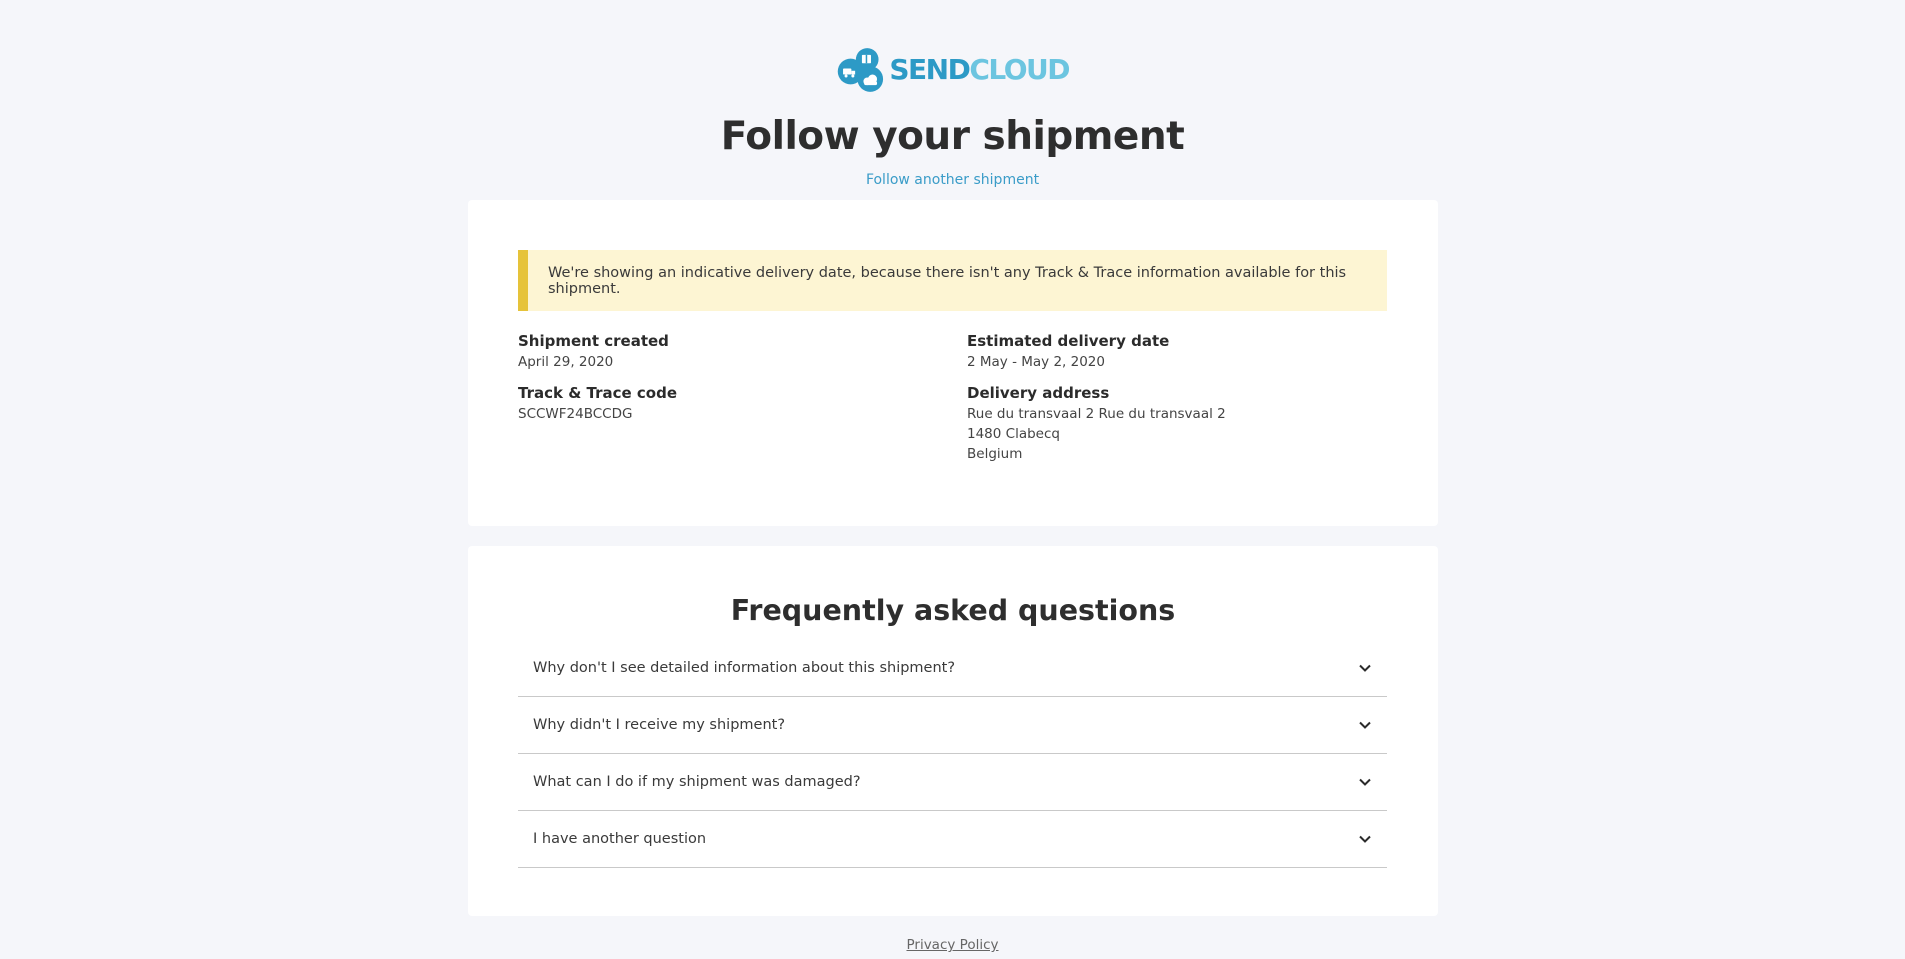 This screenshot has width=1905, height=959. Describe the element at coordinates (1096, 414) in the screenshot. I see `address-line-street: Rue du transvaal 2 Rue du transvaal 2` at that location.